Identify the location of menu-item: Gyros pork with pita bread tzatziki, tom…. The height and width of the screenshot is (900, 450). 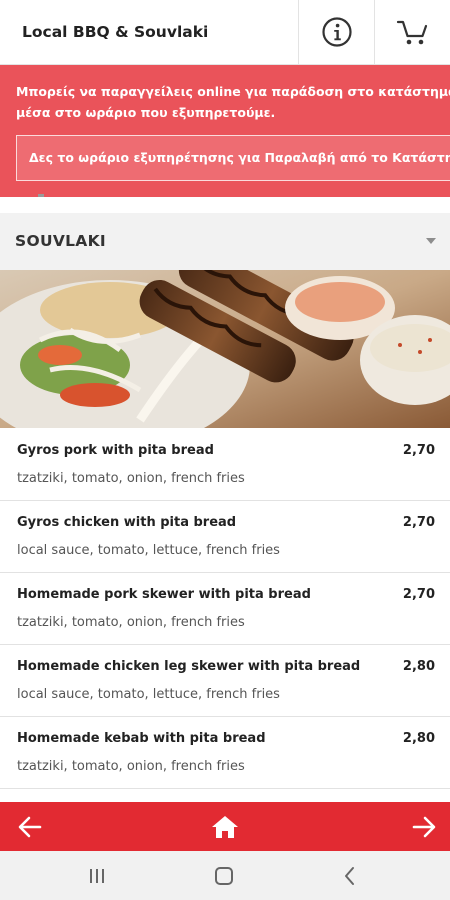
(225, 465).